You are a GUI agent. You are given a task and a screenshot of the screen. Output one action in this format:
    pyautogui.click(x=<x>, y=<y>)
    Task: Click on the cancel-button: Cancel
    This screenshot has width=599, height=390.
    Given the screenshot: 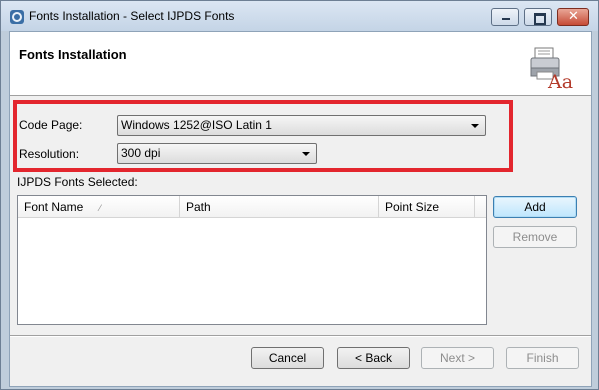 What is the action you would take?
    pyautogui.click(x=287, y=358)
    